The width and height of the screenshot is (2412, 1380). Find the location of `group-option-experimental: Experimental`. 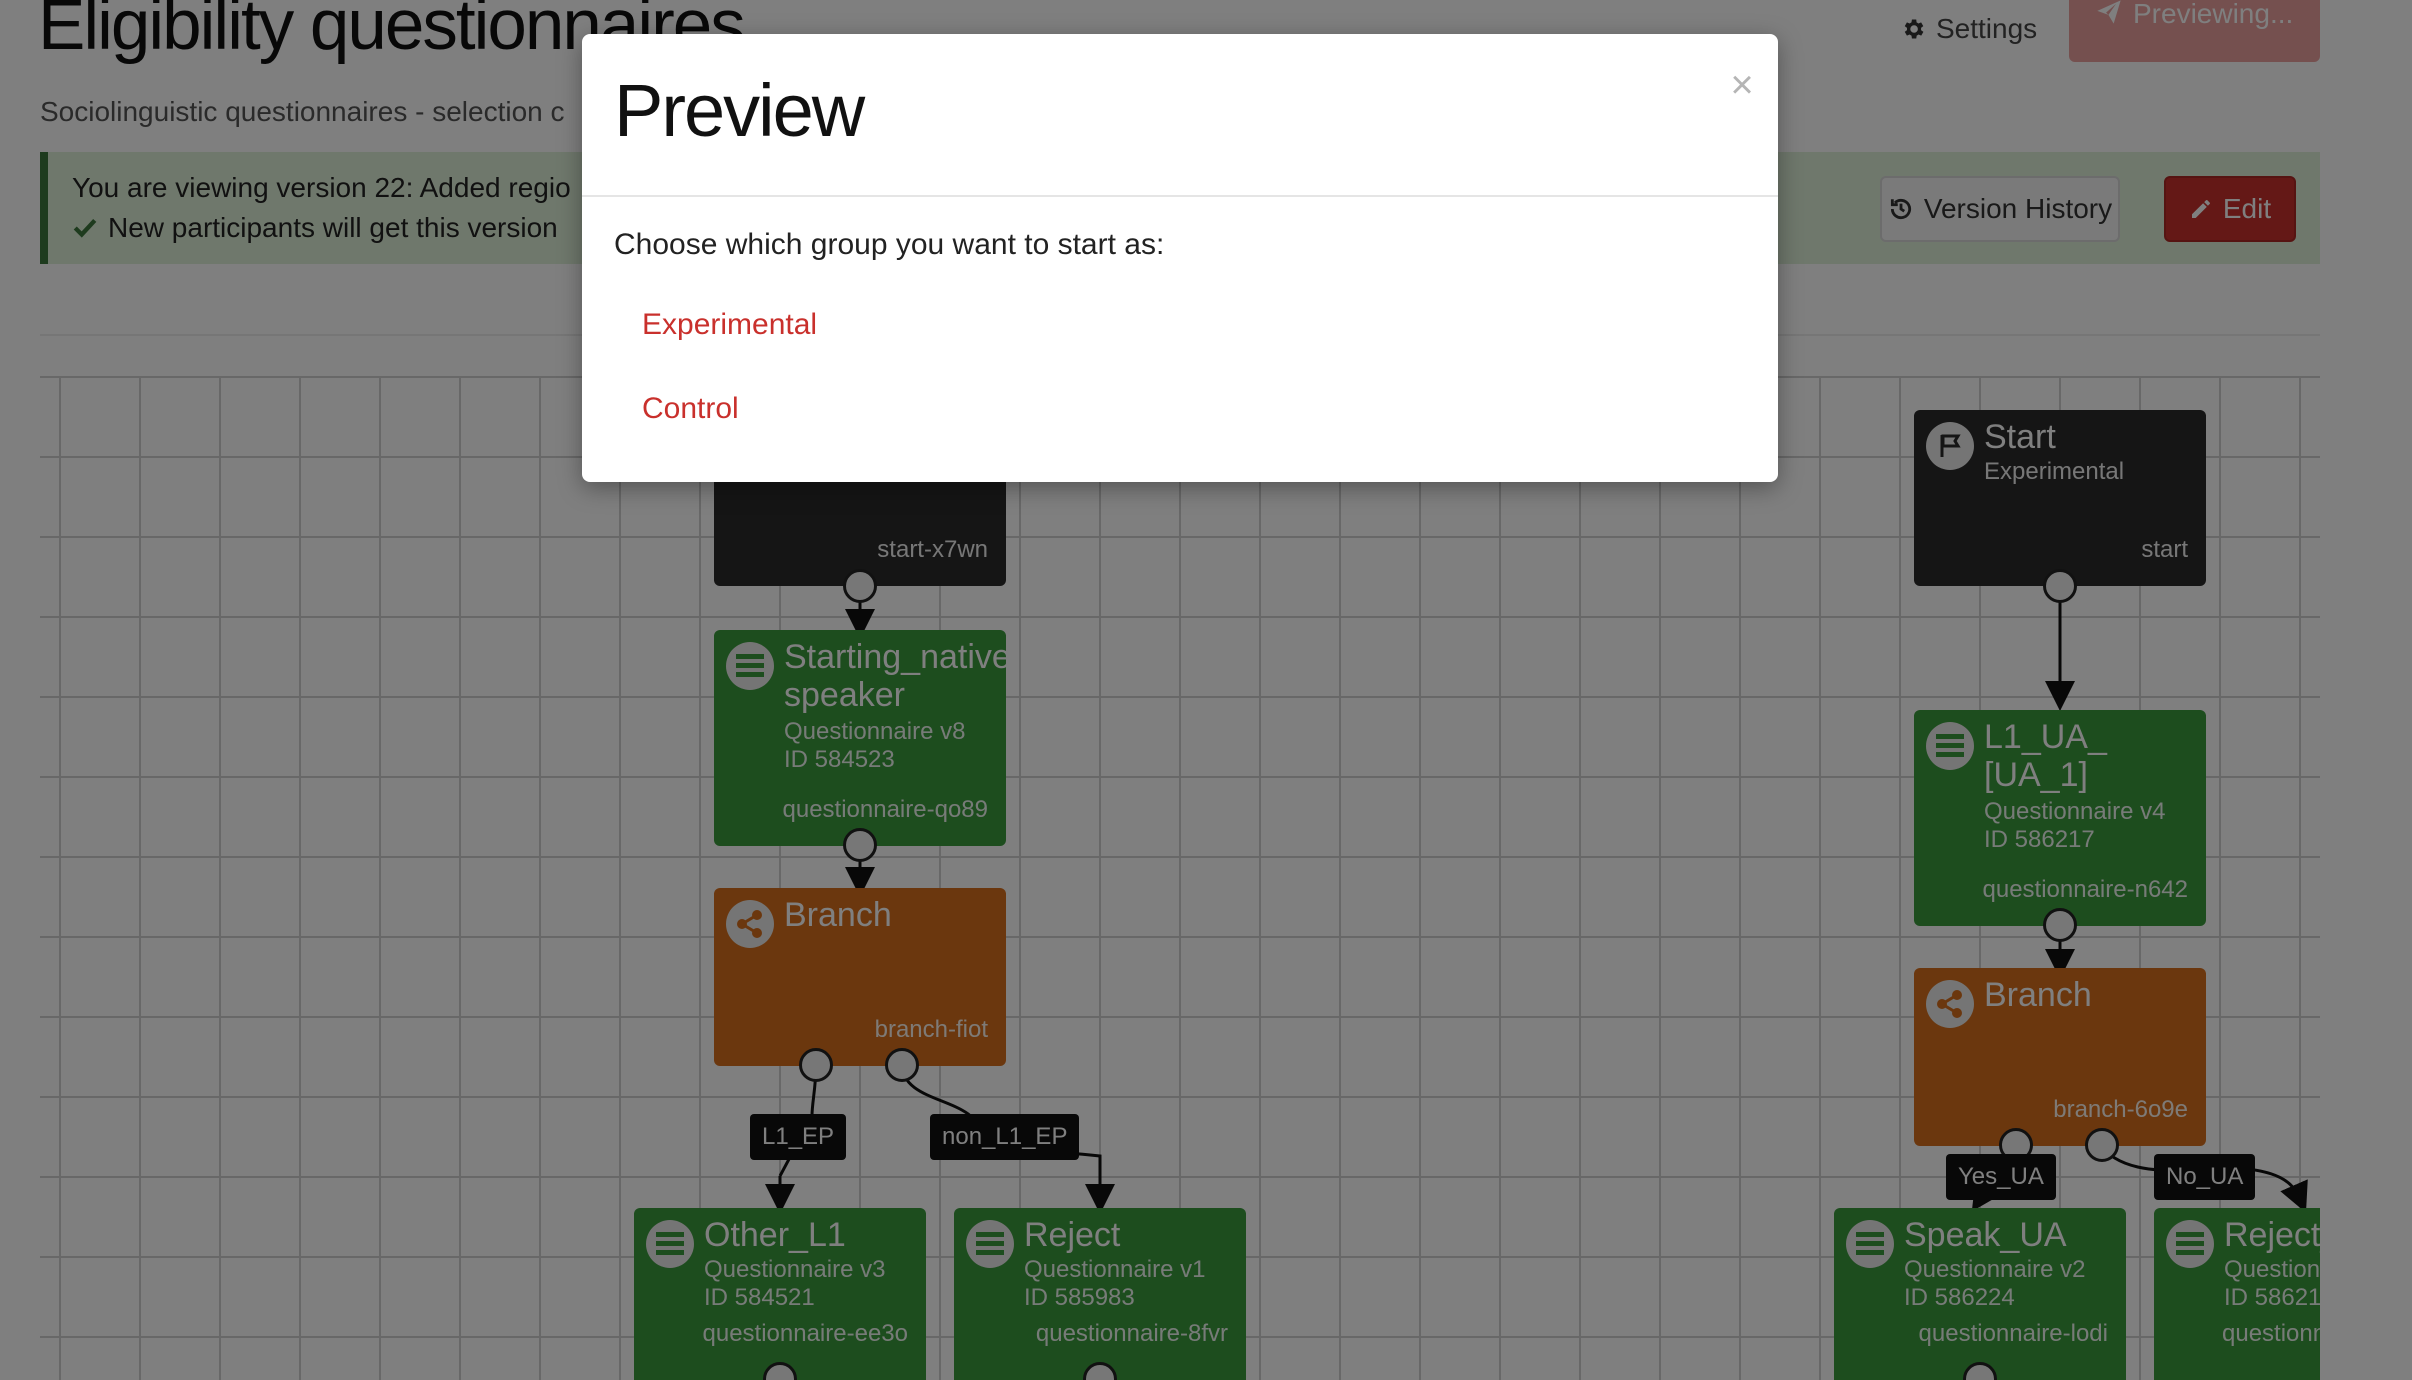

group-option-experimental: Experimental is located at coordinates (729, 325).